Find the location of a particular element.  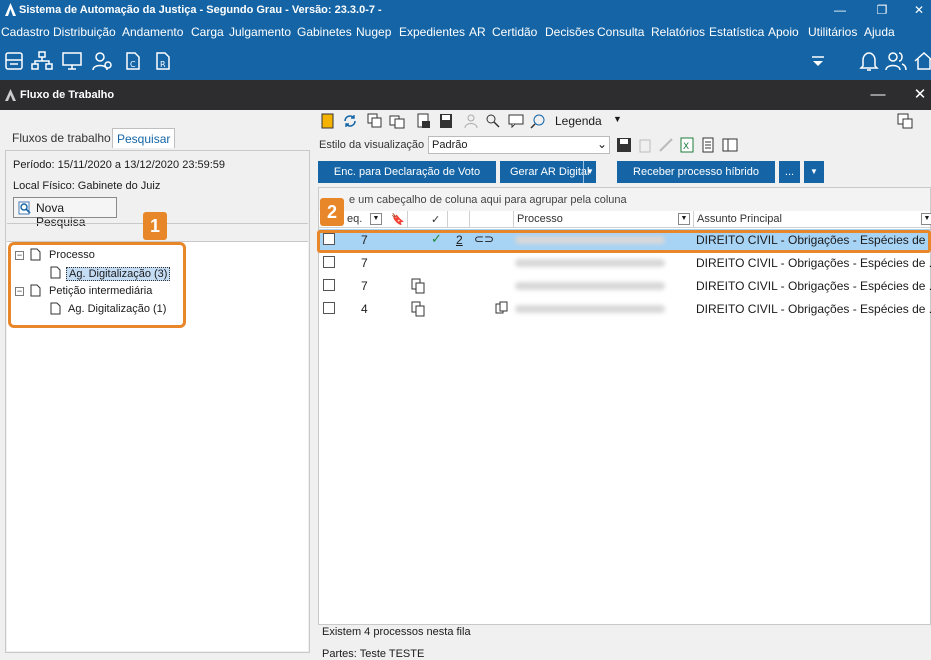

gerar-ar-digital-label: Gerar AR Digital is located at coordinates (550, 172).